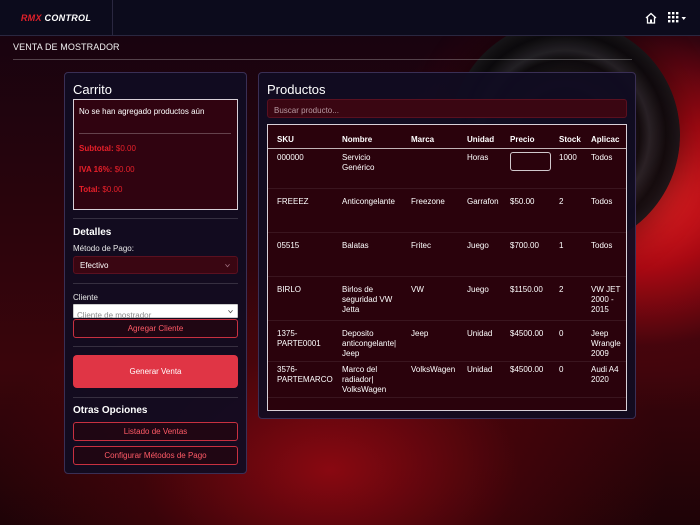 This screenshot has height=525, width=700. Describe the element at coordinates (155, 455) in the screenshot. I see `configure-payment-methods-button: Configurar Métodos de Pago` at that location.